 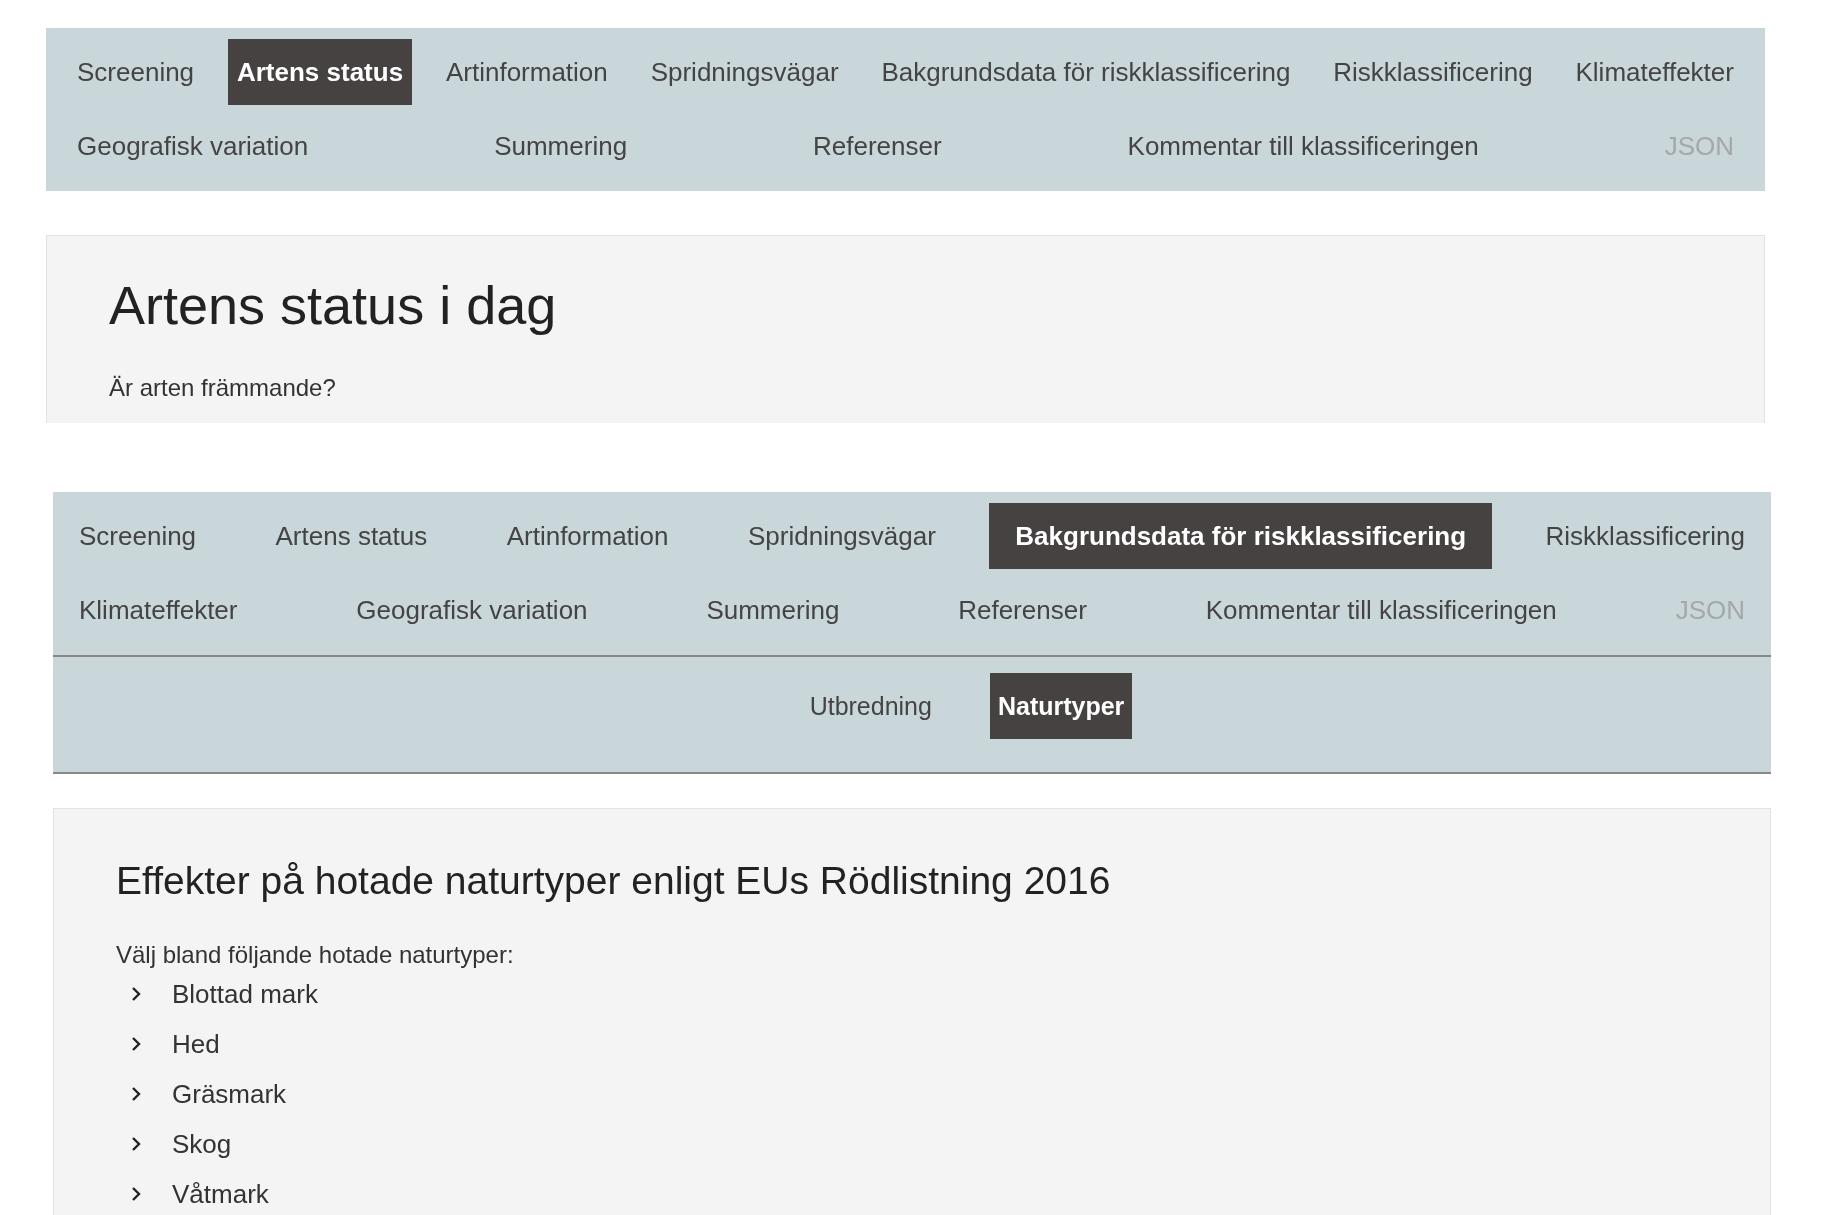 What do you see at coordinates (245, 994) in the screenshot?
I see `habitat-item: Blottad mark` at bounding box center [245, 994].